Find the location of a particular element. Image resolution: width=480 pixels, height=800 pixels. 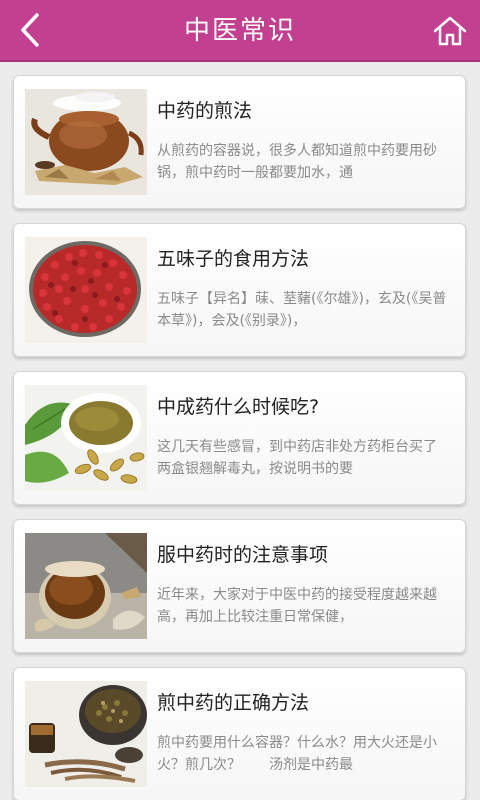

article-summary: 煎中药要用什么容器？什么水？用大火还是小火？煎几次？ 汤剂是中药最 is located at coordinates (297, 754).